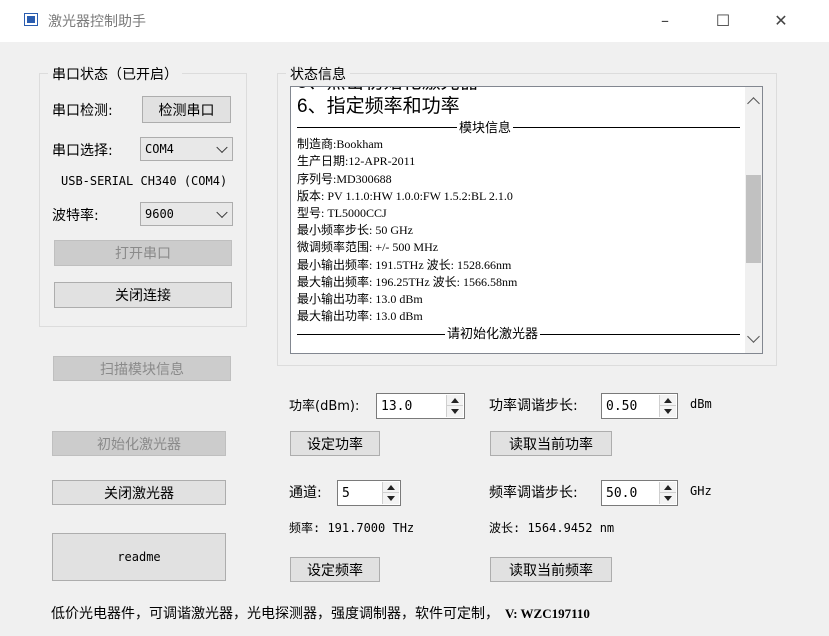  I want to click on read-frequency-button: 读取当前频率, so click(551, 569).